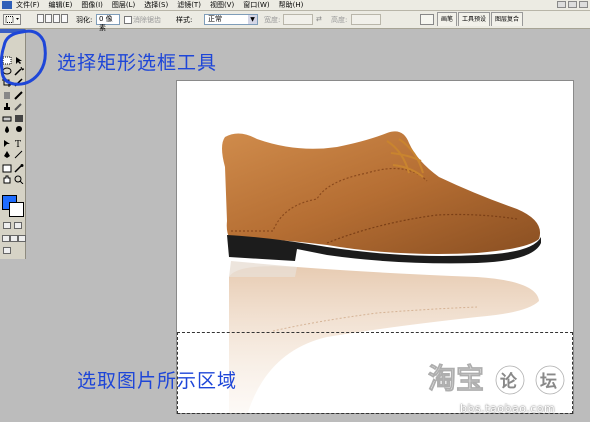 The height and width of the screenshot is (422, 590). Describe the element at coordinates (23, 57) in the screenshot. I see `tool-highlight-scribble` at that location.